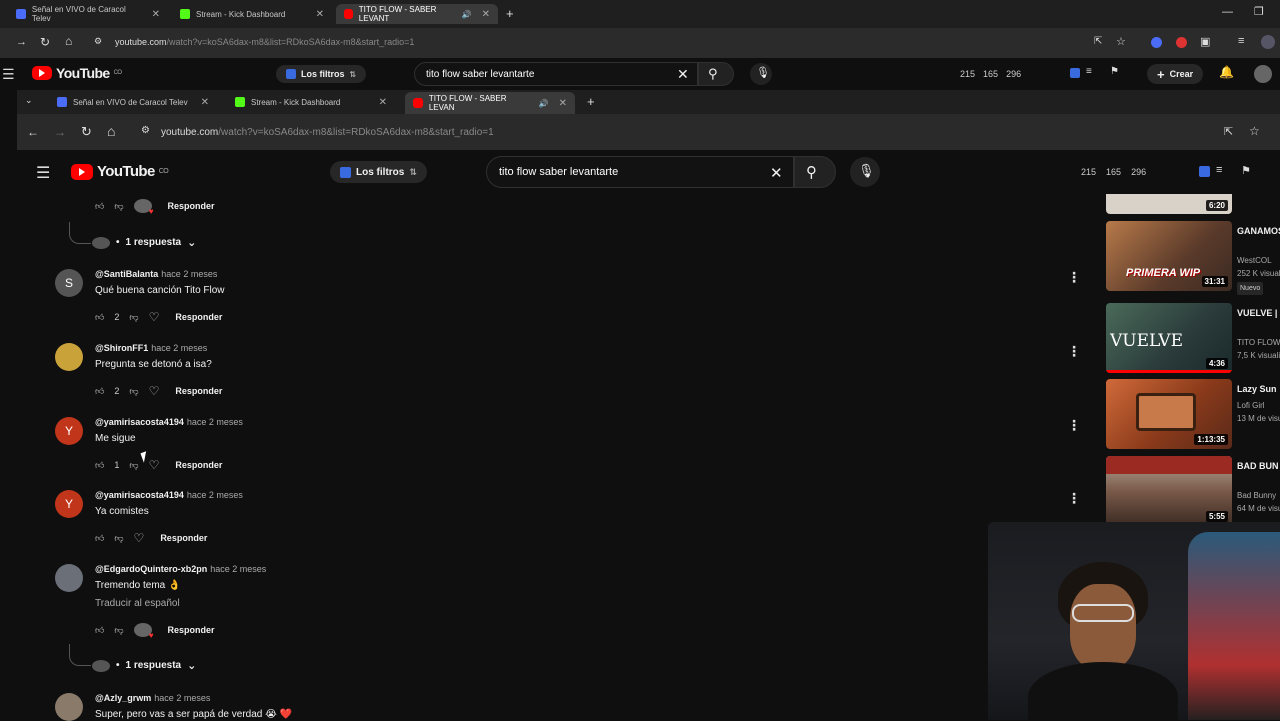 The width and height of the screenshot is (1280, 721). What do you see at coordinates (716, 74) in the screenshot?
I see `outer-search-button: ⚲` at bounding box center [716, 74].